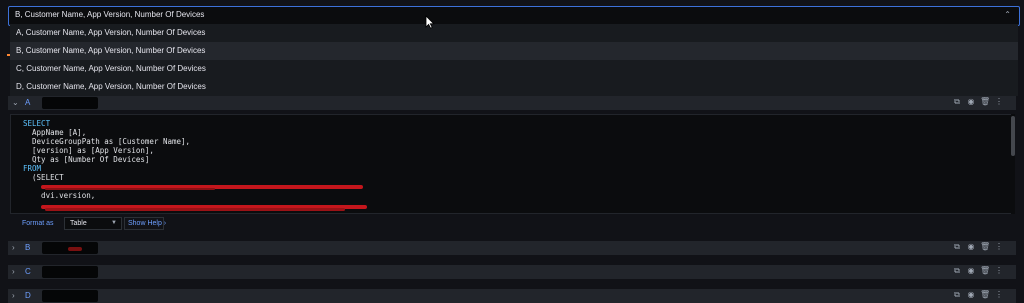  What do you see at coordinates (27, 247) in the screenshot?
I see `query-ref-label: B` at bounding box center [27, 247].